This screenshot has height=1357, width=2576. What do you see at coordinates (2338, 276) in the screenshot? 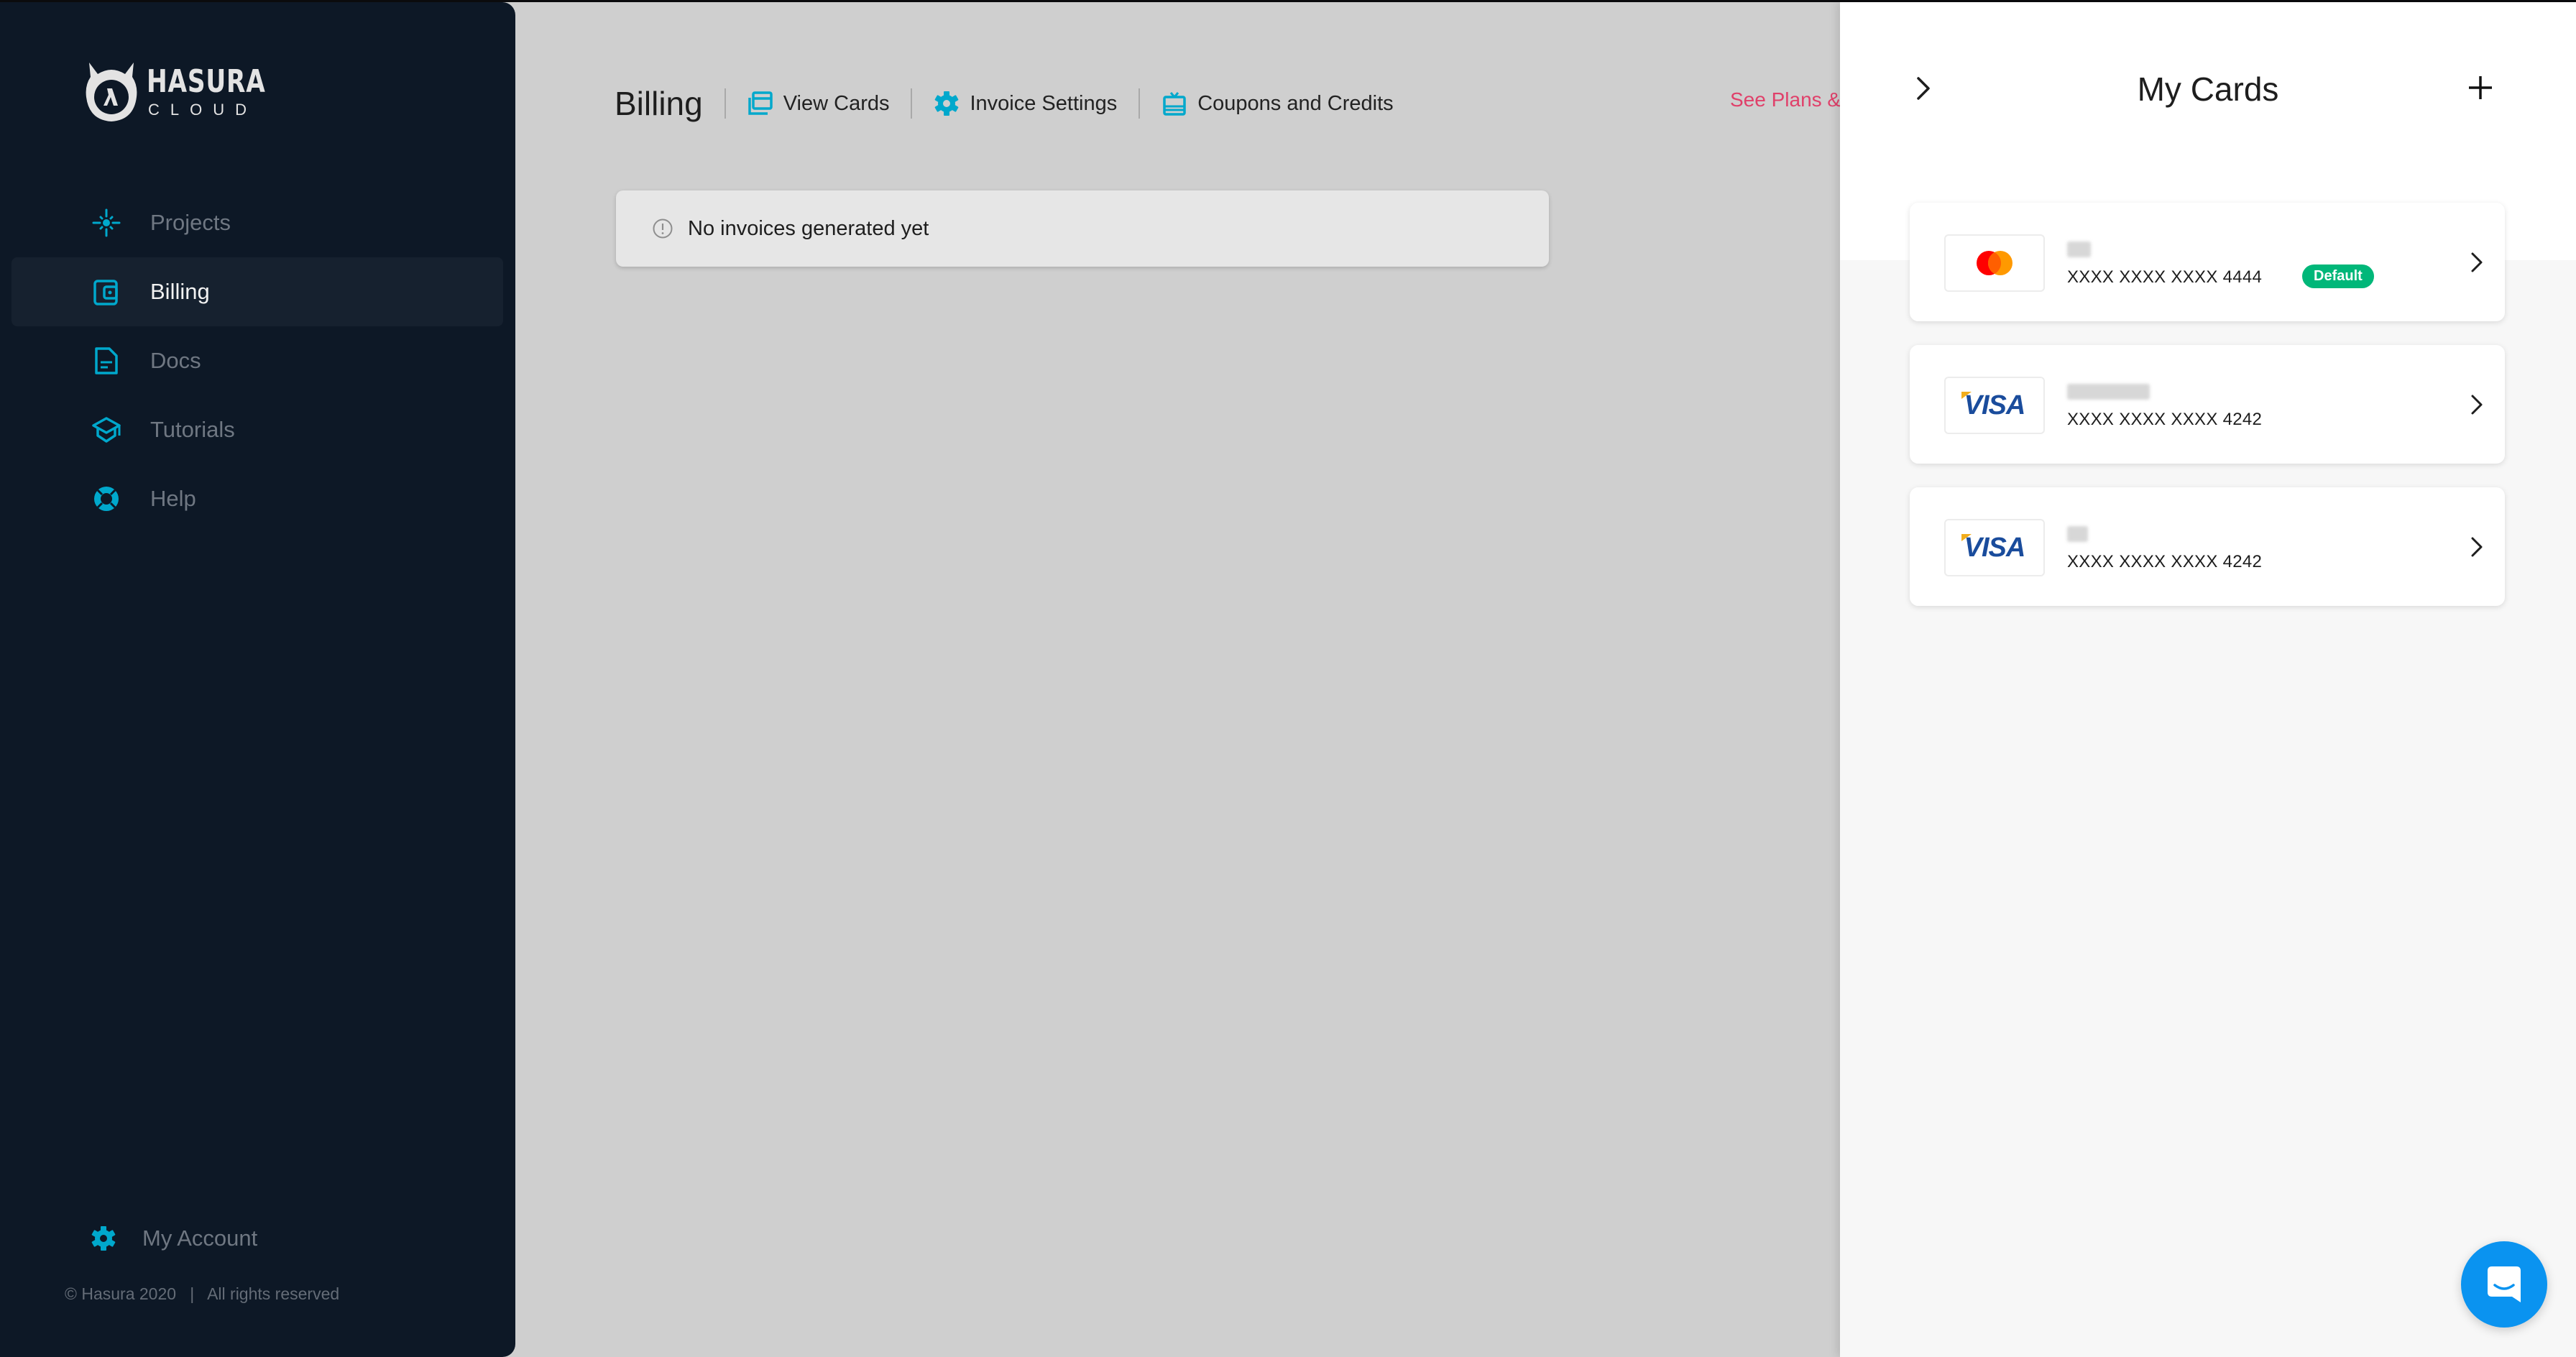
I see `default-badge: Default` at bounding box center [2338, 276].